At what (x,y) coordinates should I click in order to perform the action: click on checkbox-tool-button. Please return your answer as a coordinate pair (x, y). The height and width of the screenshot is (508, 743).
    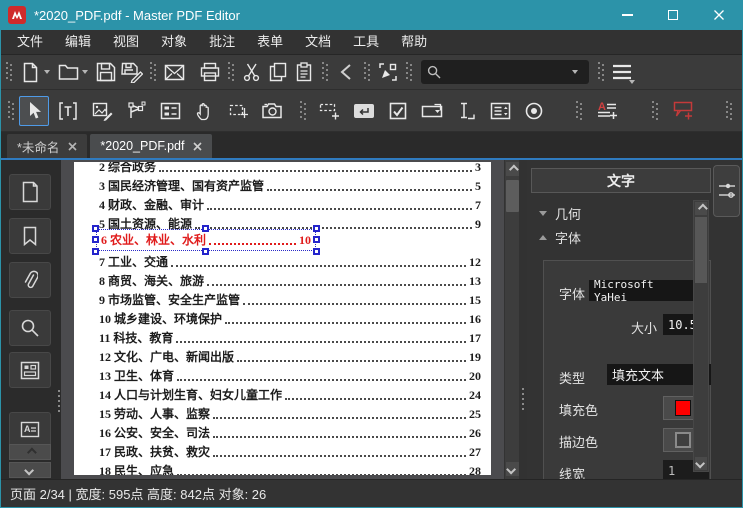
    Looking at the image, I should click on (398, 111).